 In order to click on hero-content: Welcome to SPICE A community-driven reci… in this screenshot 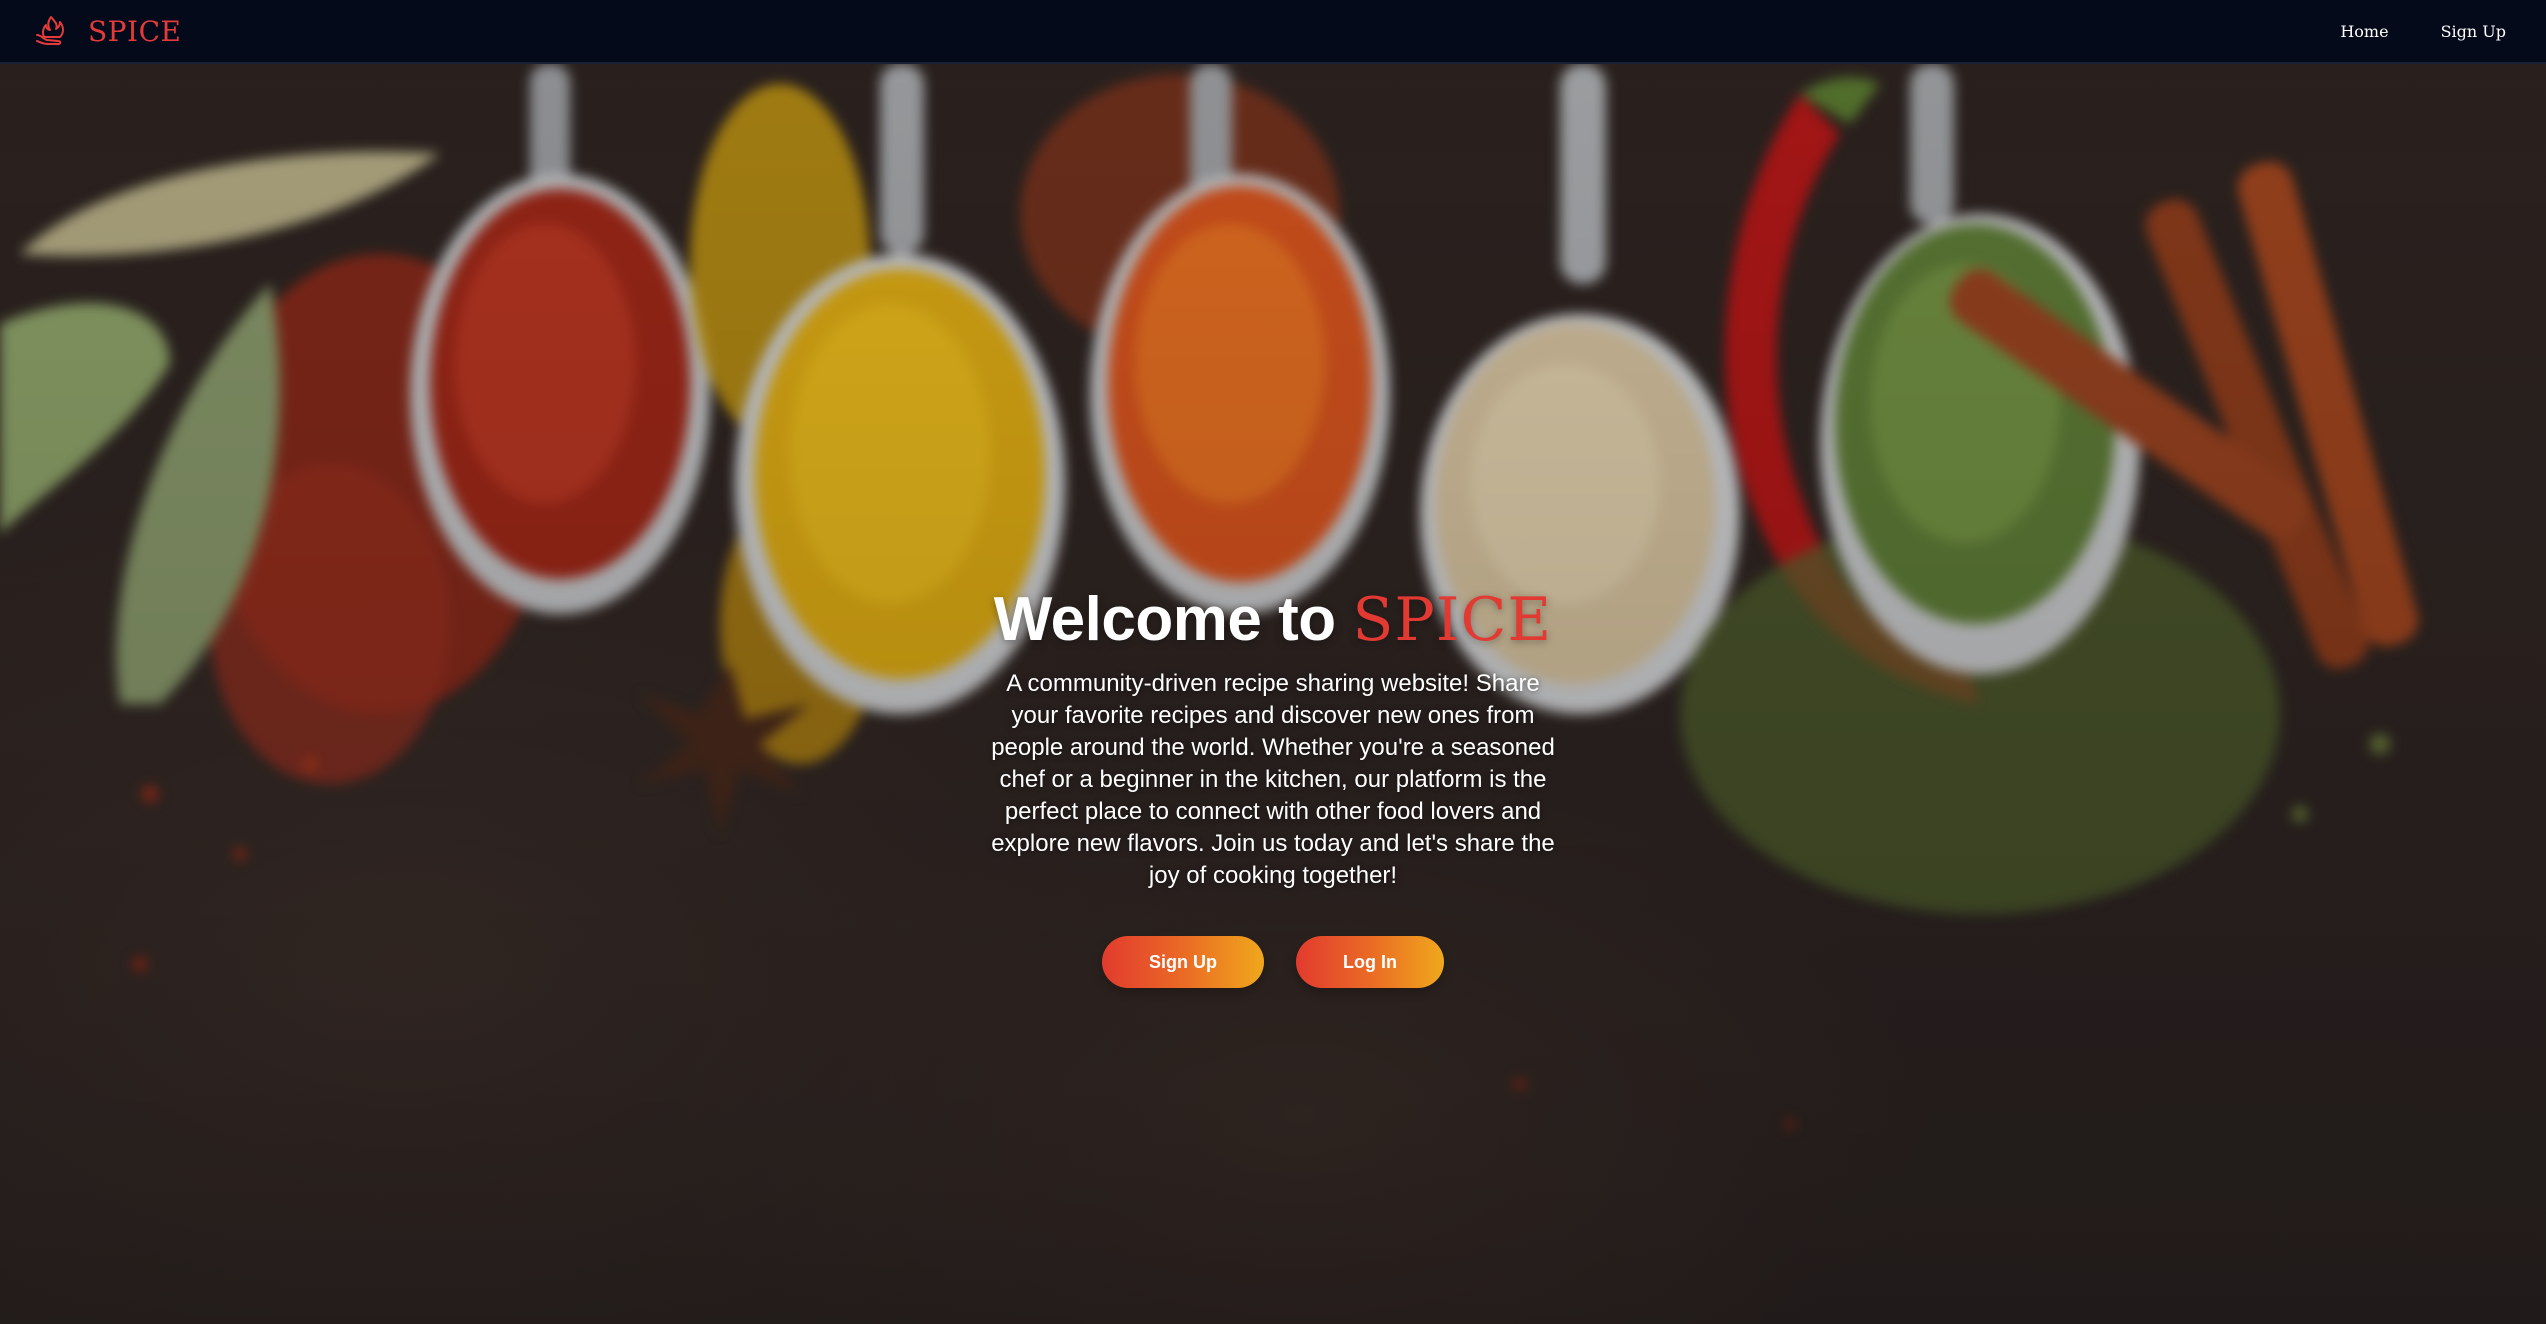, I will do `click(1273, 785)`.